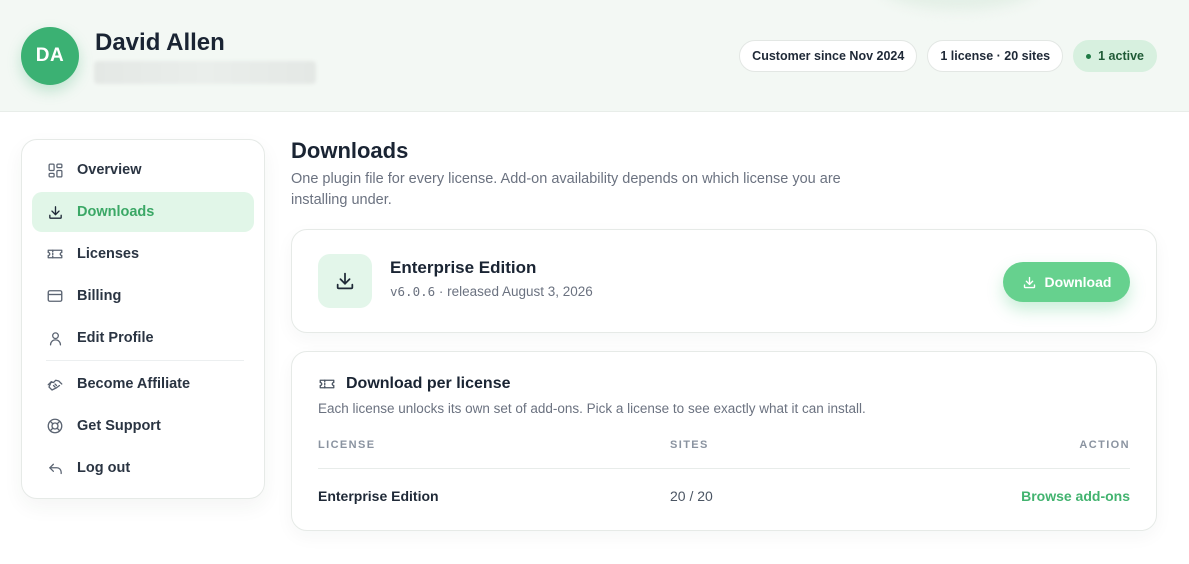 Image resolution: width=1189 pixels, height=564 pixels. I want to click on handshake-icon, so click(55, 384).